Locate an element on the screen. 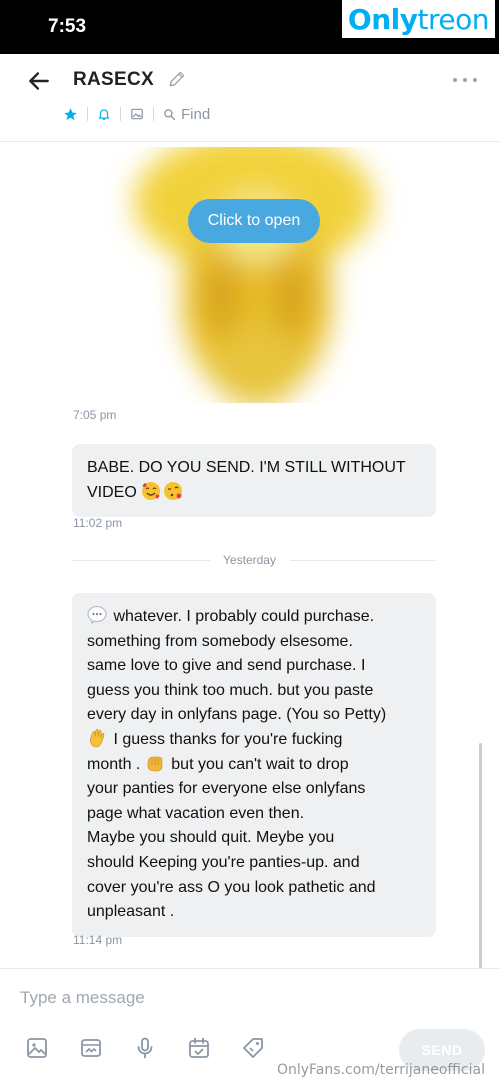  pencil-icon is located at coordinates (177, 79).